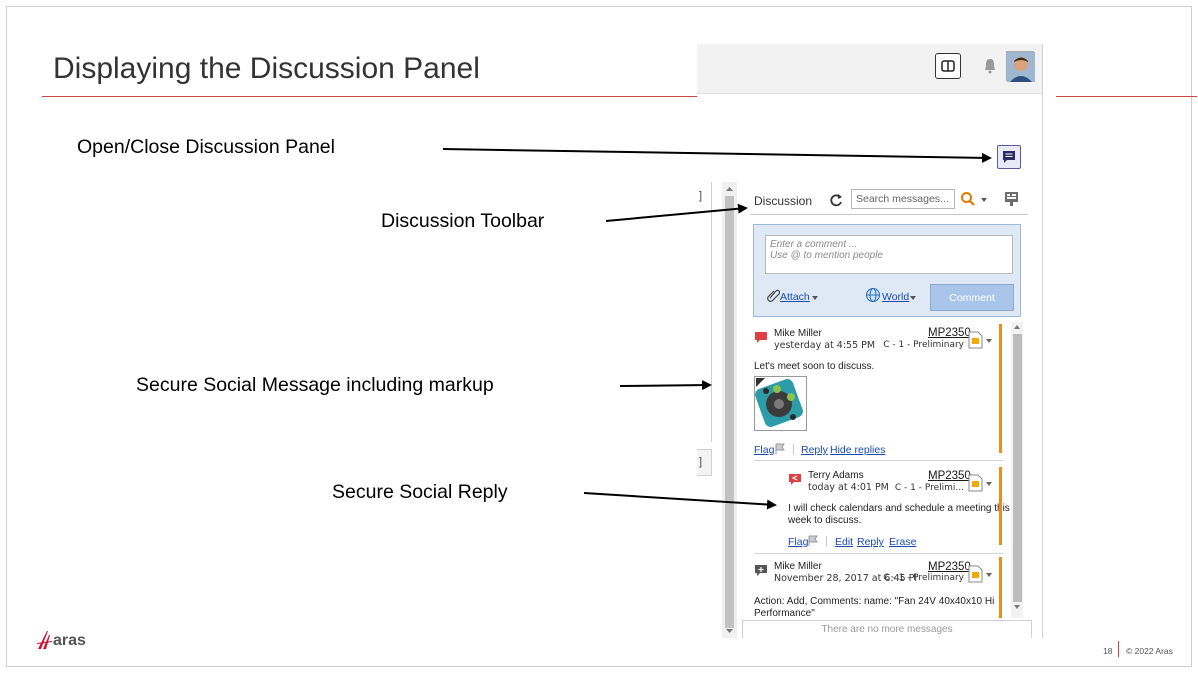 The image size is (1198, 673). I want to click on edit-link: Edit, so click(844, 542).